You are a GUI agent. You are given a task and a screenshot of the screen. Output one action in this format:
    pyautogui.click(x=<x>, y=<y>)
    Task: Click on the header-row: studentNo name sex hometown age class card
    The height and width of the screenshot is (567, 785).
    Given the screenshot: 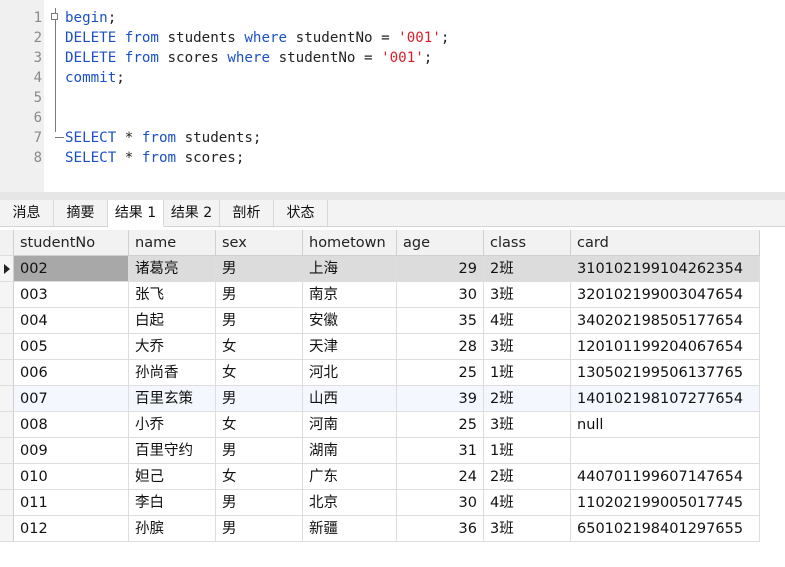 What is the action you would take?
    pyautogui.click(x=380, y=243)
    